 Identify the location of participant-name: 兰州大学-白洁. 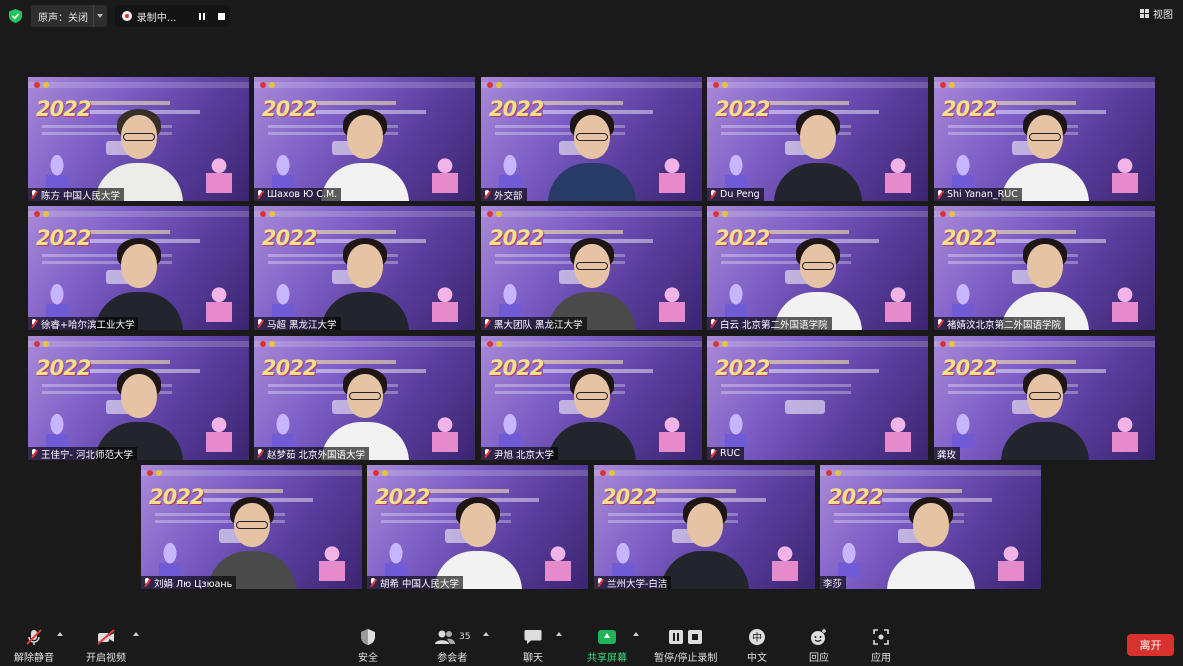
(637, 584).